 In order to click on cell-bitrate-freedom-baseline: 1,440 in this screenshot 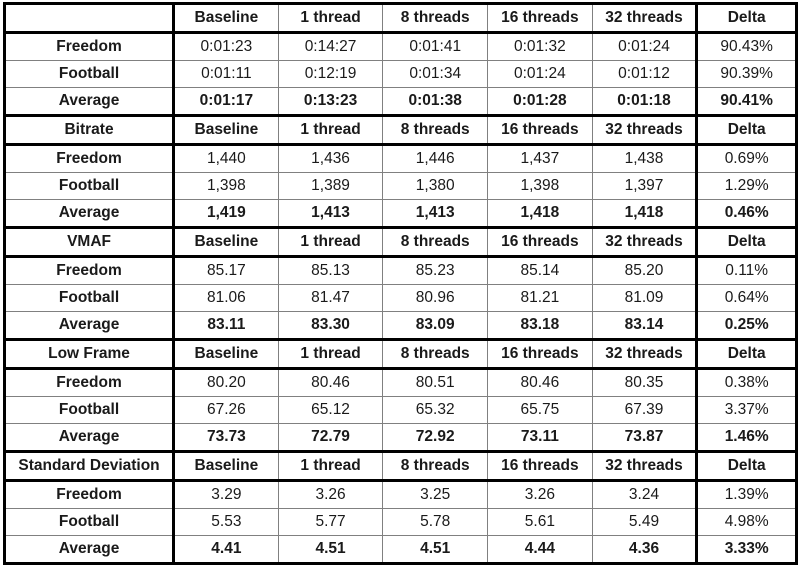, I will do `click(225, 158)`.